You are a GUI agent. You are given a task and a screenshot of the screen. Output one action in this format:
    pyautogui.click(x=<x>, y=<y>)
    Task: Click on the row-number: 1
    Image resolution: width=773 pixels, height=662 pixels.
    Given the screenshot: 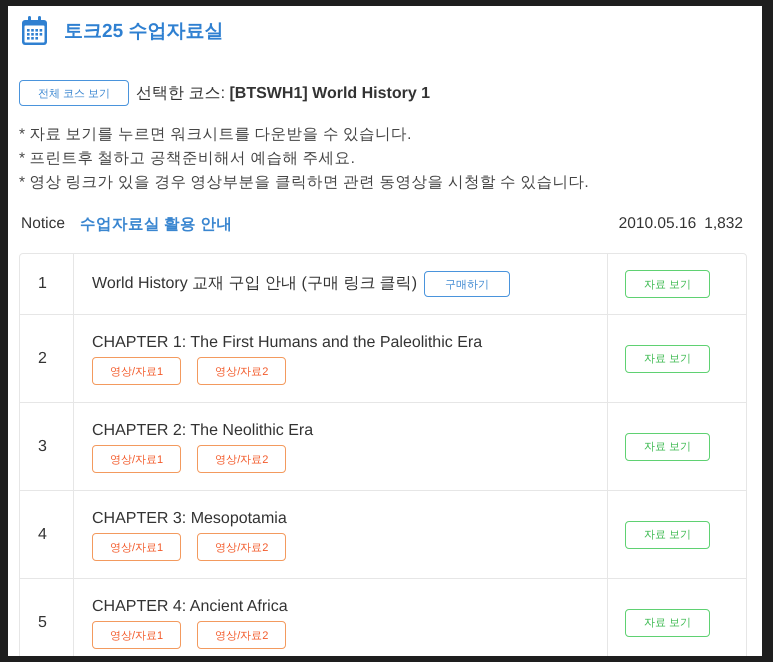 What is the action you would take?
    pyautogui.click(x=42, y=284)
    